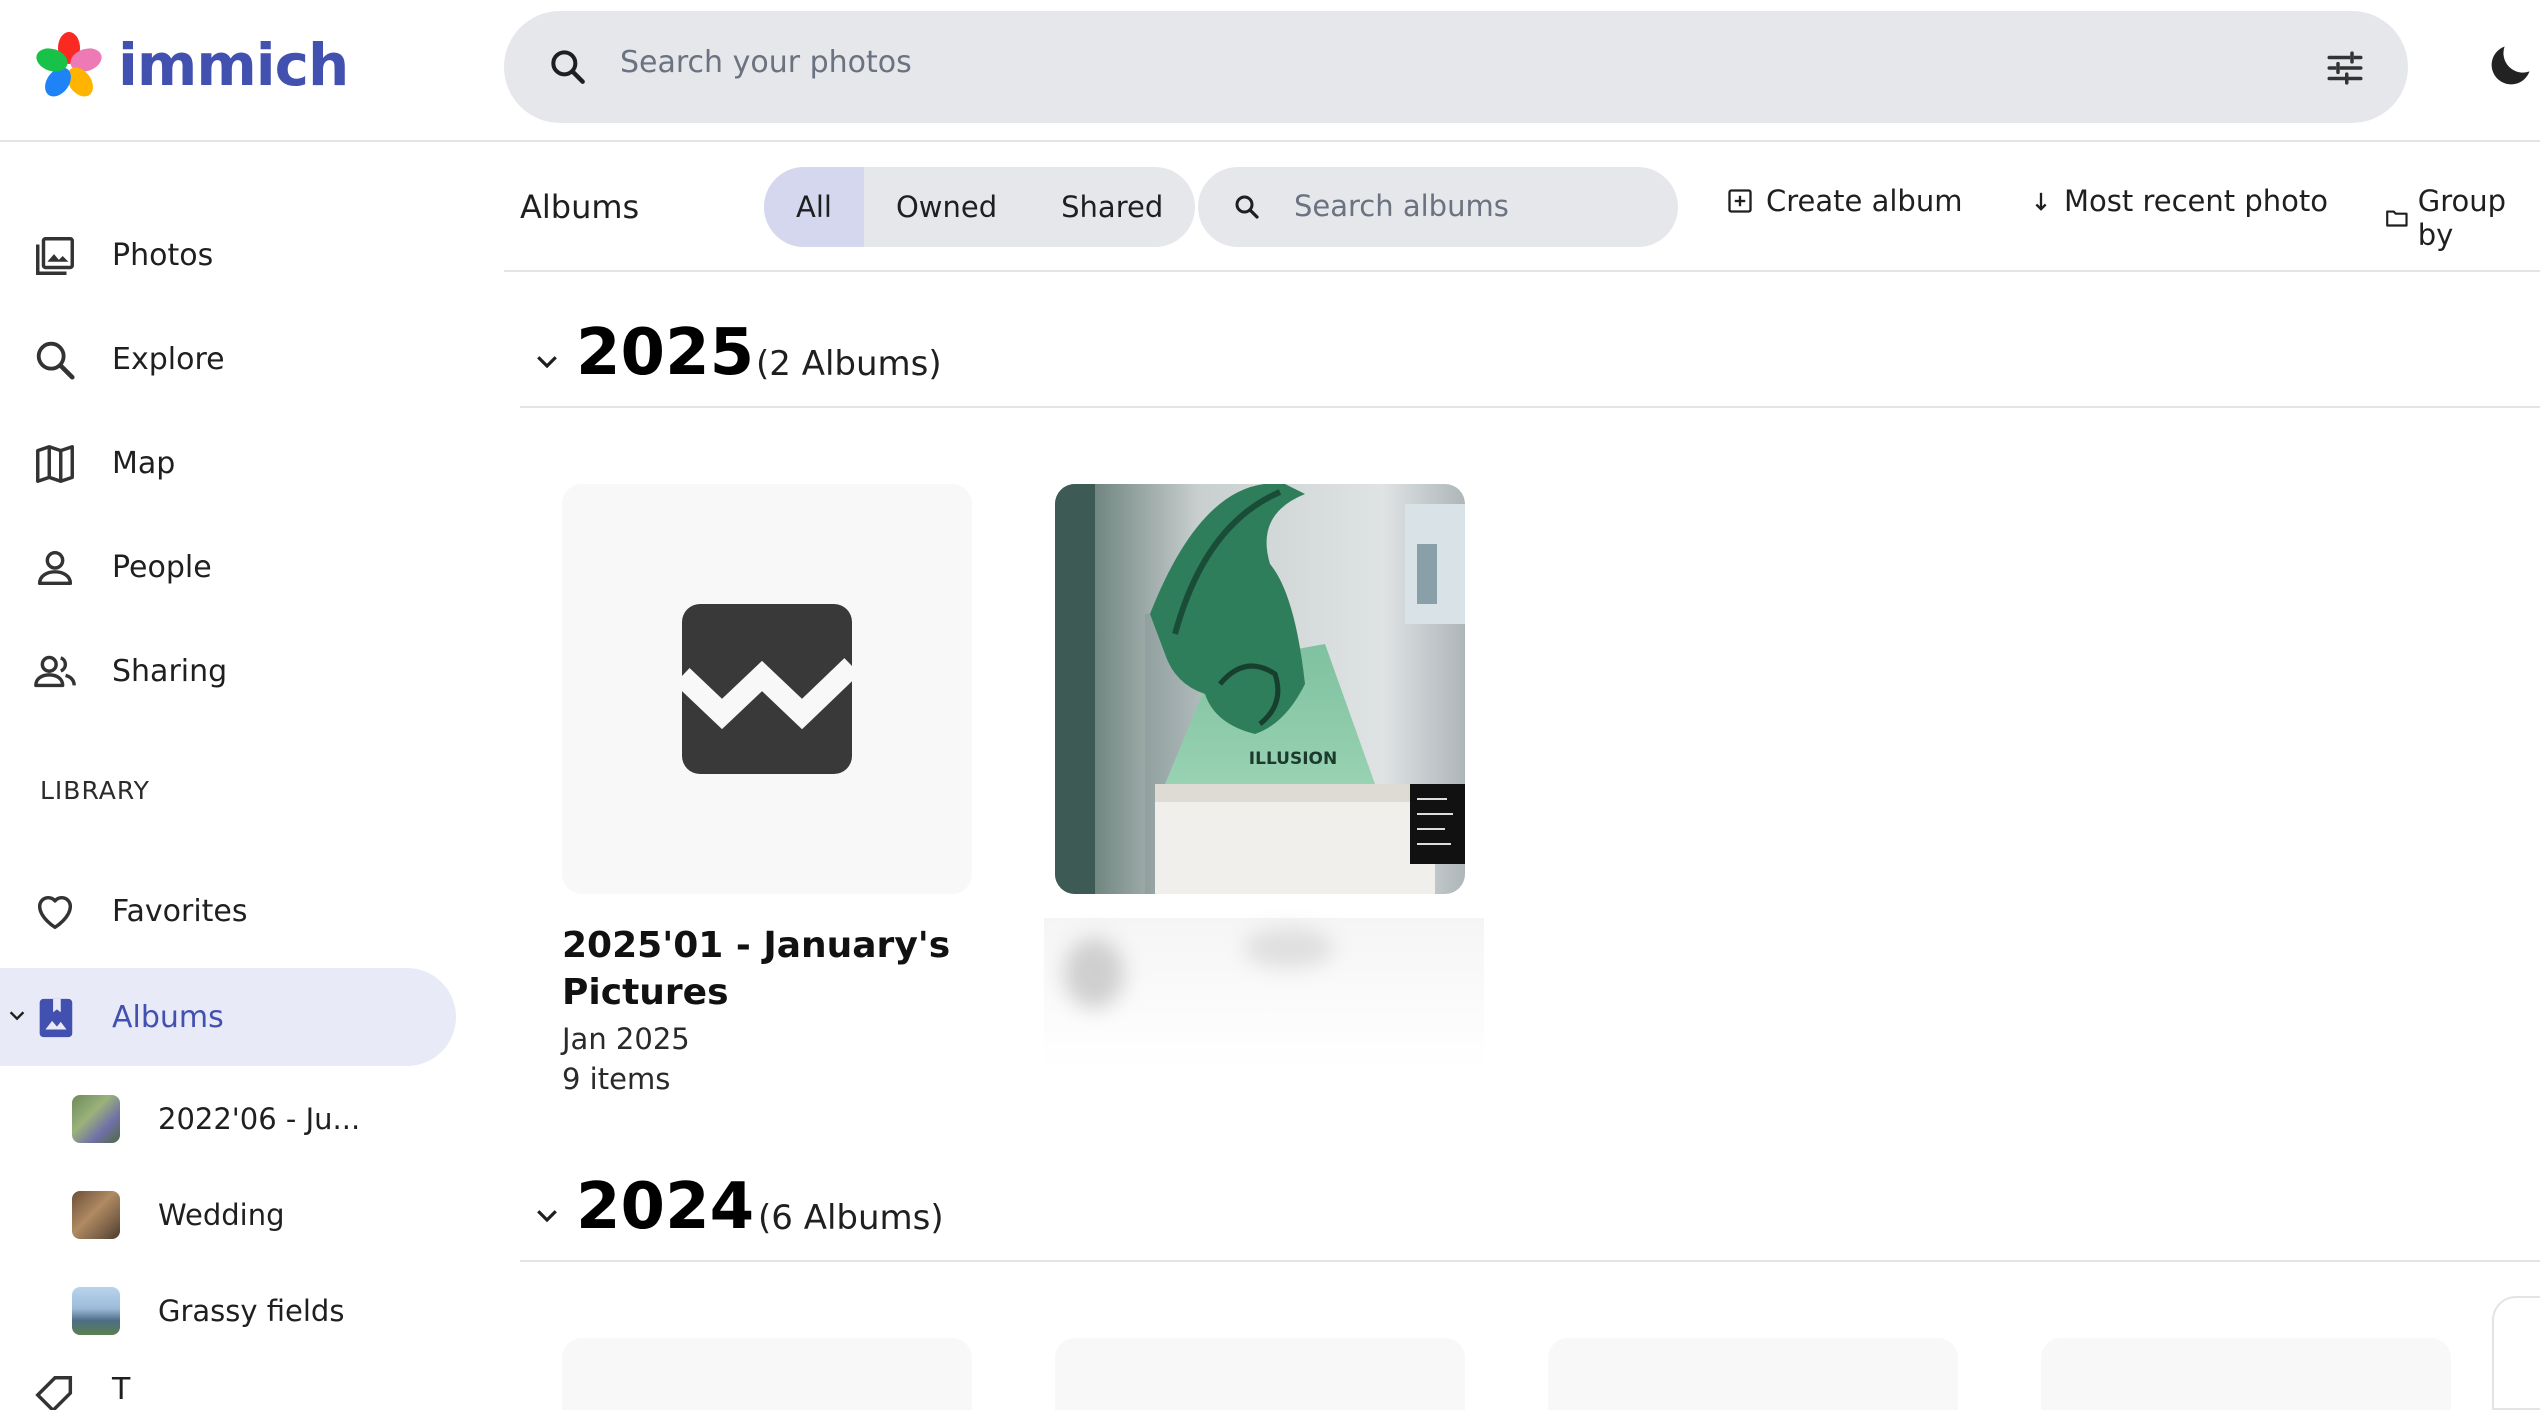 The width and height of the screenshot is (2540, 1410). I want to click on sidebar-item-map: Map, so click(228, 463).